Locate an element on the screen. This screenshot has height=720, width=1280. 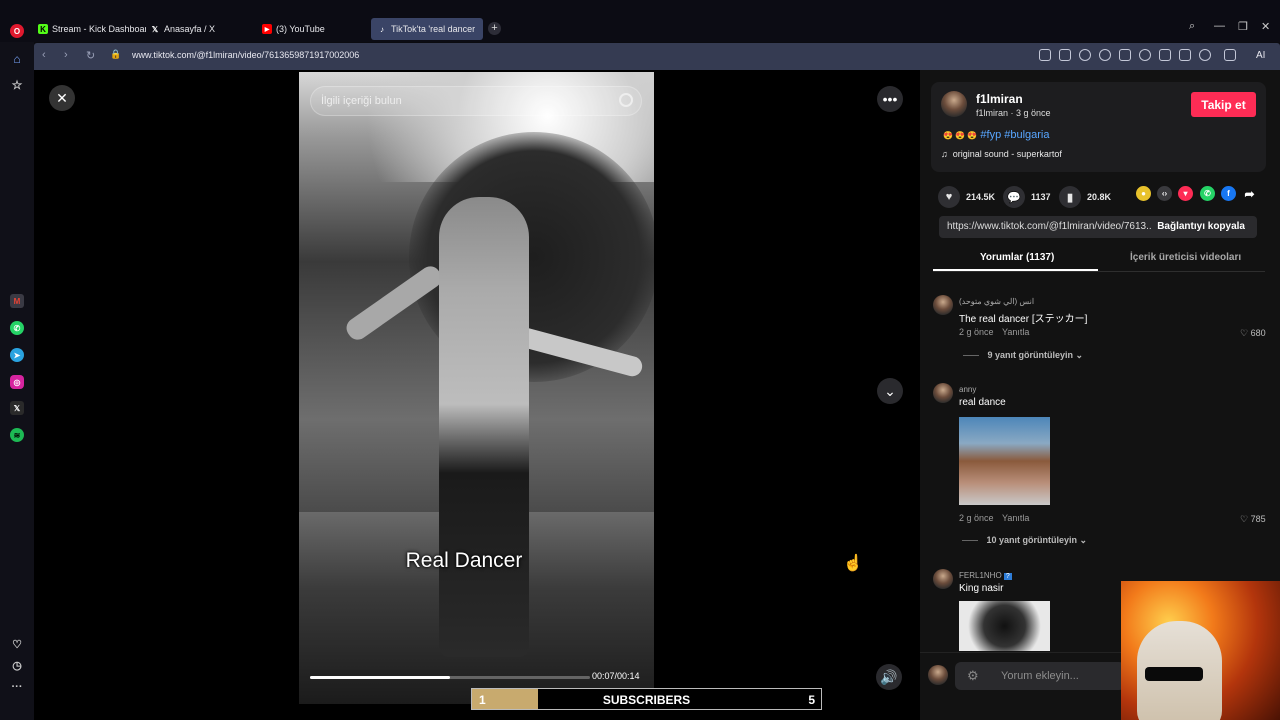
subscriber-goal-target: 5 is located at coordinates (811, 700).